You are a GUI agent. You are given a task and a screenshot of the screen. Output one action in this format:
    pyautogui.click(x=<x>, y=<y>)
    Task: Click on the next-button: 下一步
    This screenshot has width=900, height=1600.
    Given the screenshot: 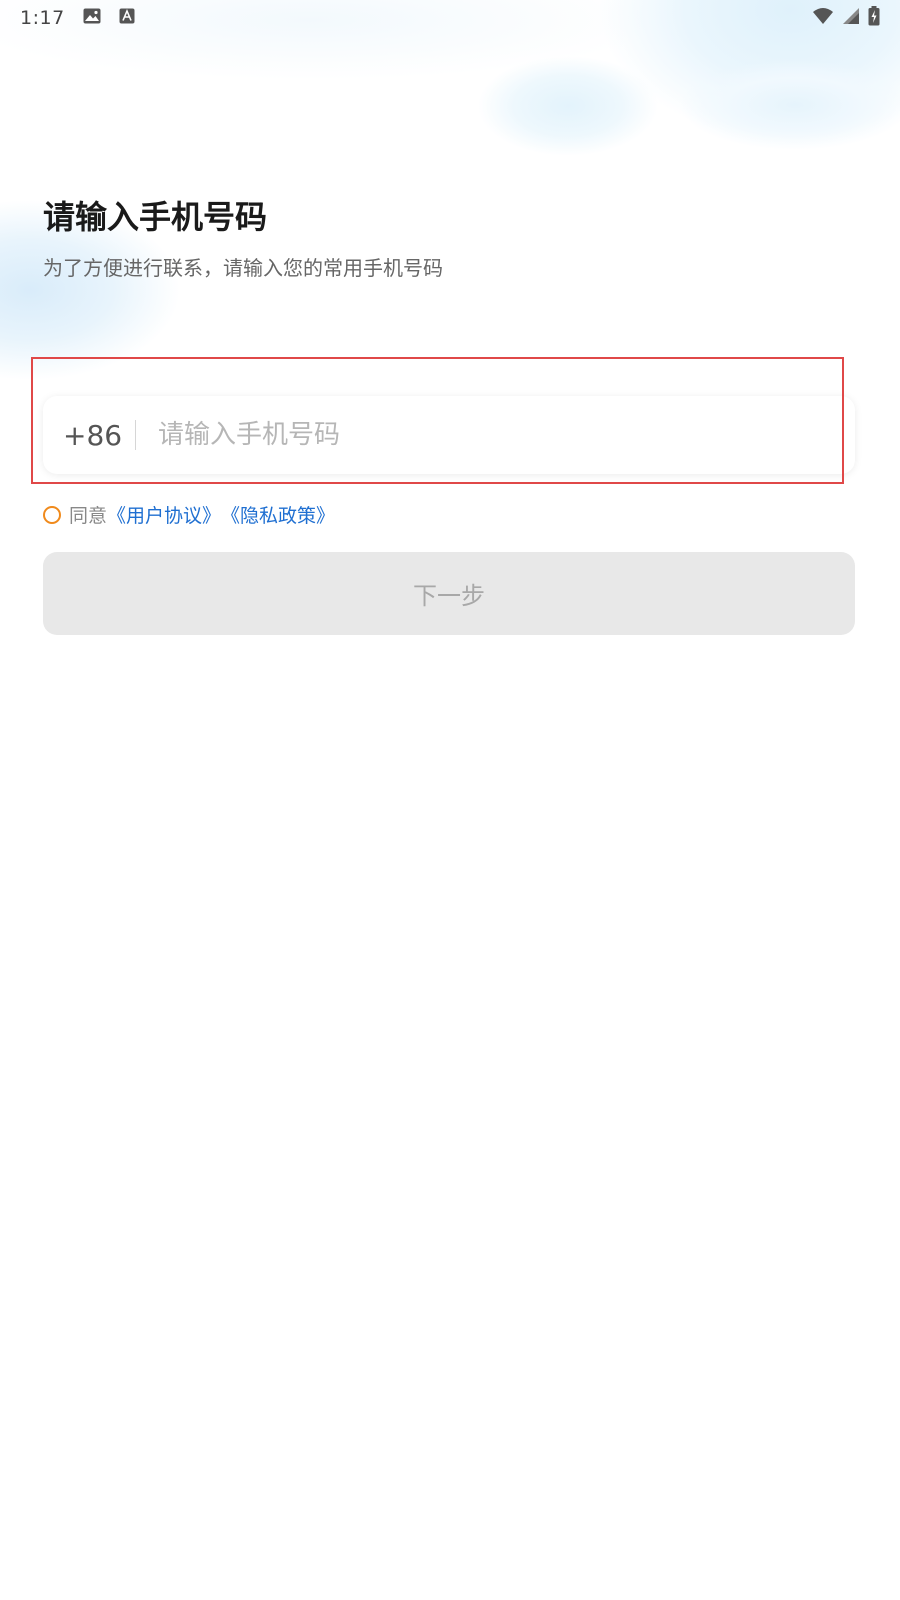 What is the action you would take?
    pyautogui.click(x=449, y=593)
    